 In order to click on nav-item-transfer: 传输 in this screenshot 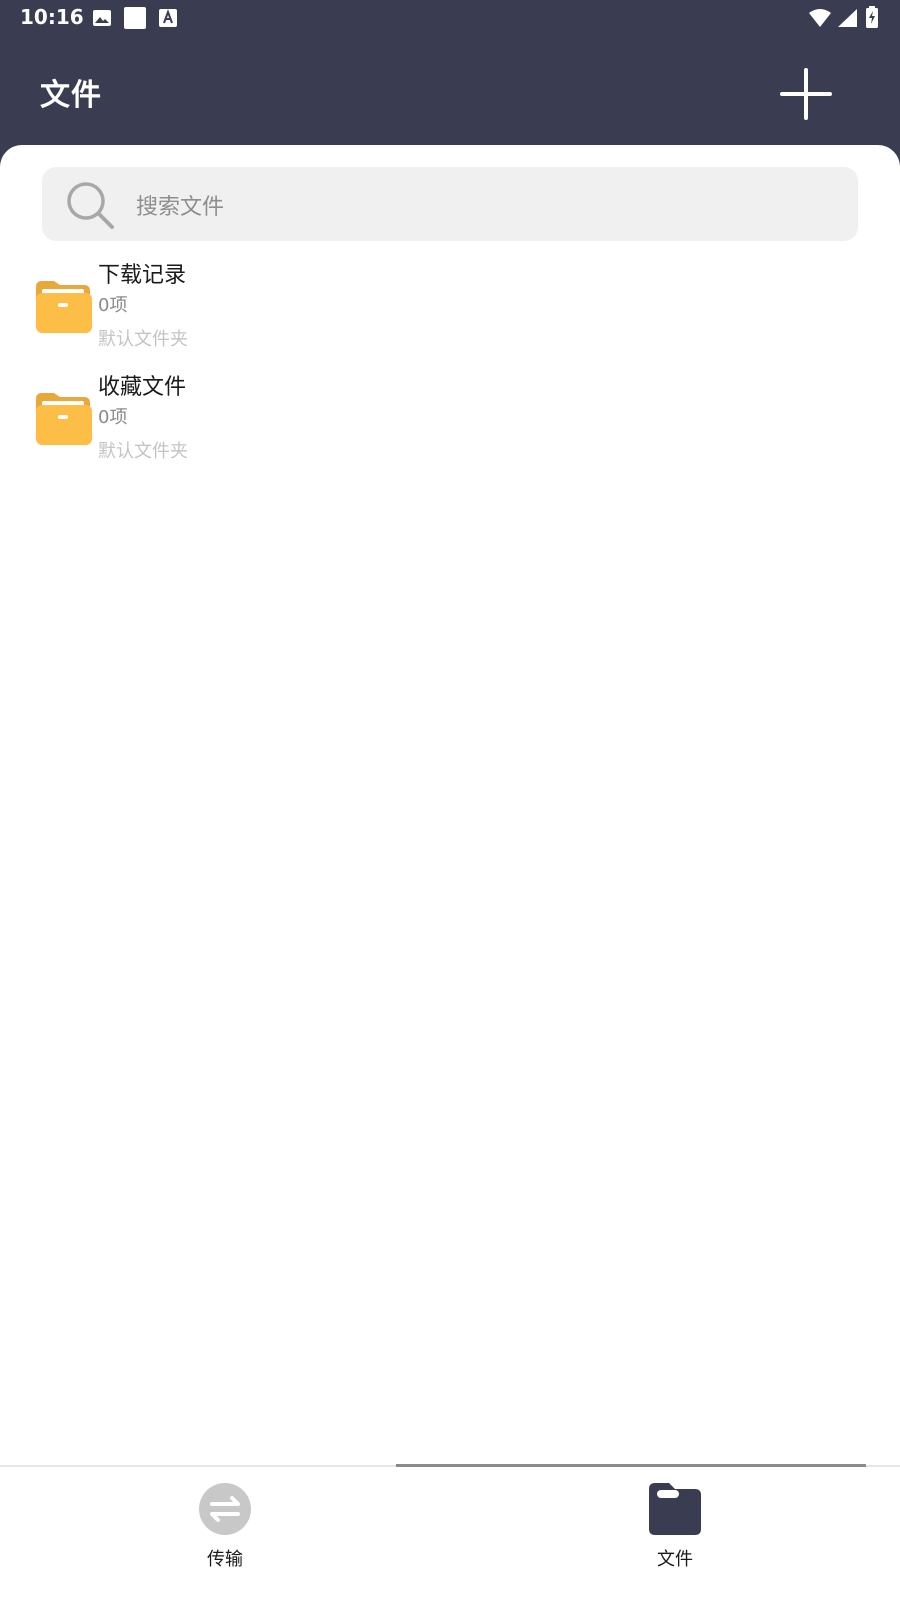, I will do `click(225, 1522)`.